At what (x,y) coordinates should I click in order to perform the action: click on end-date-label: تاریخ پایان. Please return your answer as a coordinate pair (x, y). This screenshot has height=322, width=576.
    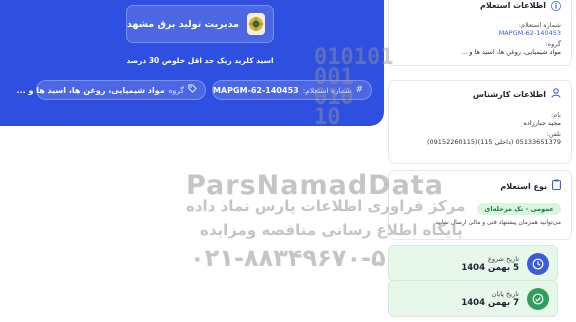
    Looking at the image, I should click on (505, 293).